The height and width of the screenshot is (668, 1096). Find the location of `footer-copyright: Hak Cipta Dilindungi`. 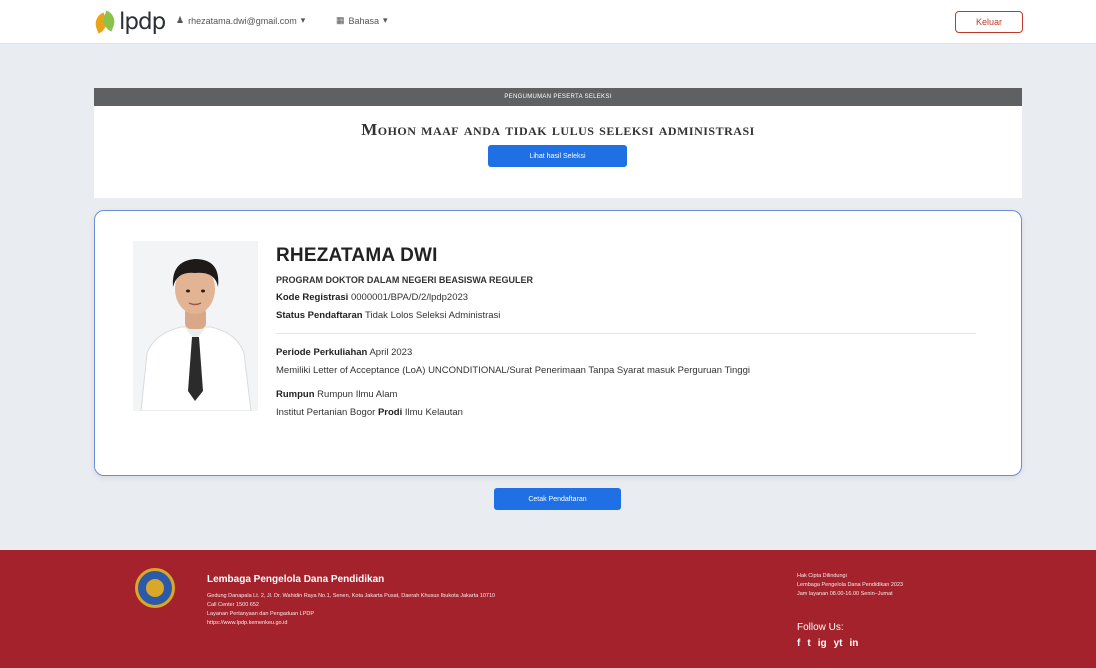

footer-copyright: Hak Cipta Dilindungi is located at coordinates (822, 576).